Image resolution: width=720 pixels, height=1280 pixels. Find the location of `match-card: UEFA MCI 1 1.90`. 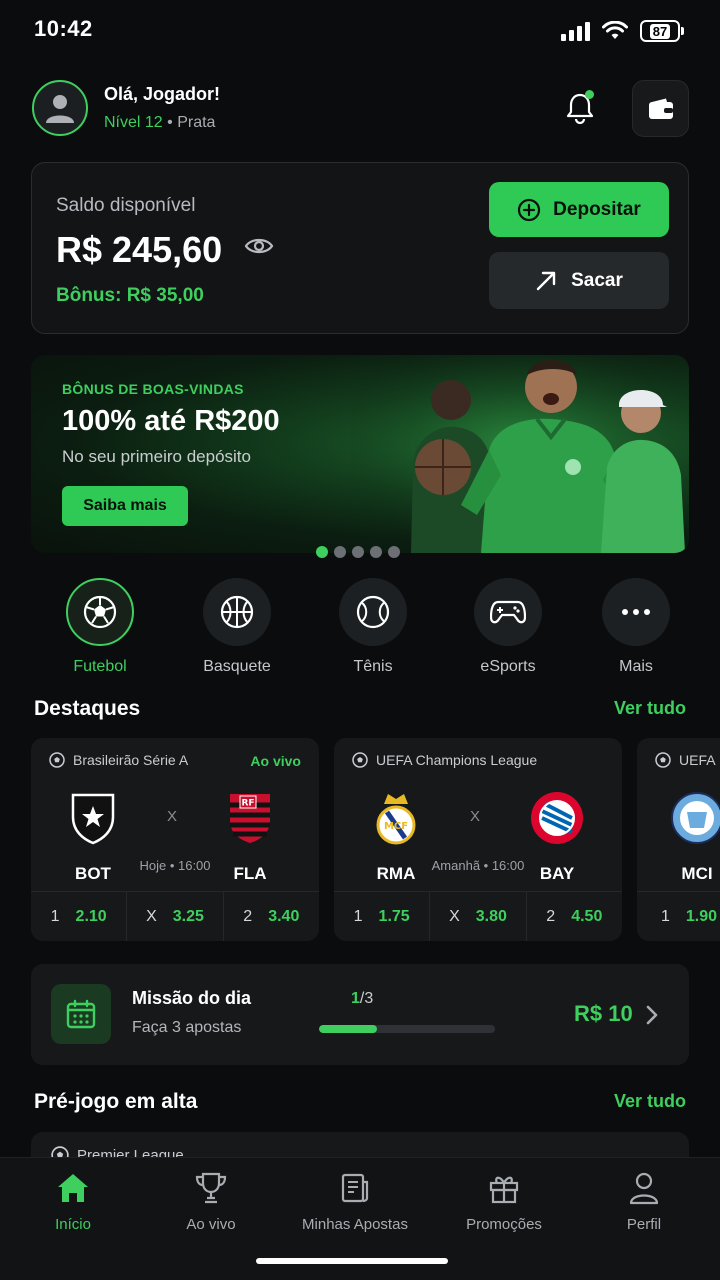

match-card: UEFA MCI 1 1.90 is located at coordinates (678, 839).